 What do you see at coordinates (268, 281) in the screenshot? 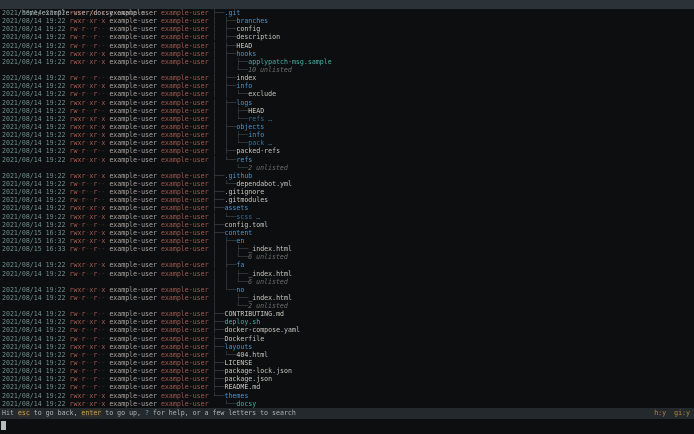
I see `unlisted-count: 6 unlisted` at bounding box center [268, 281].